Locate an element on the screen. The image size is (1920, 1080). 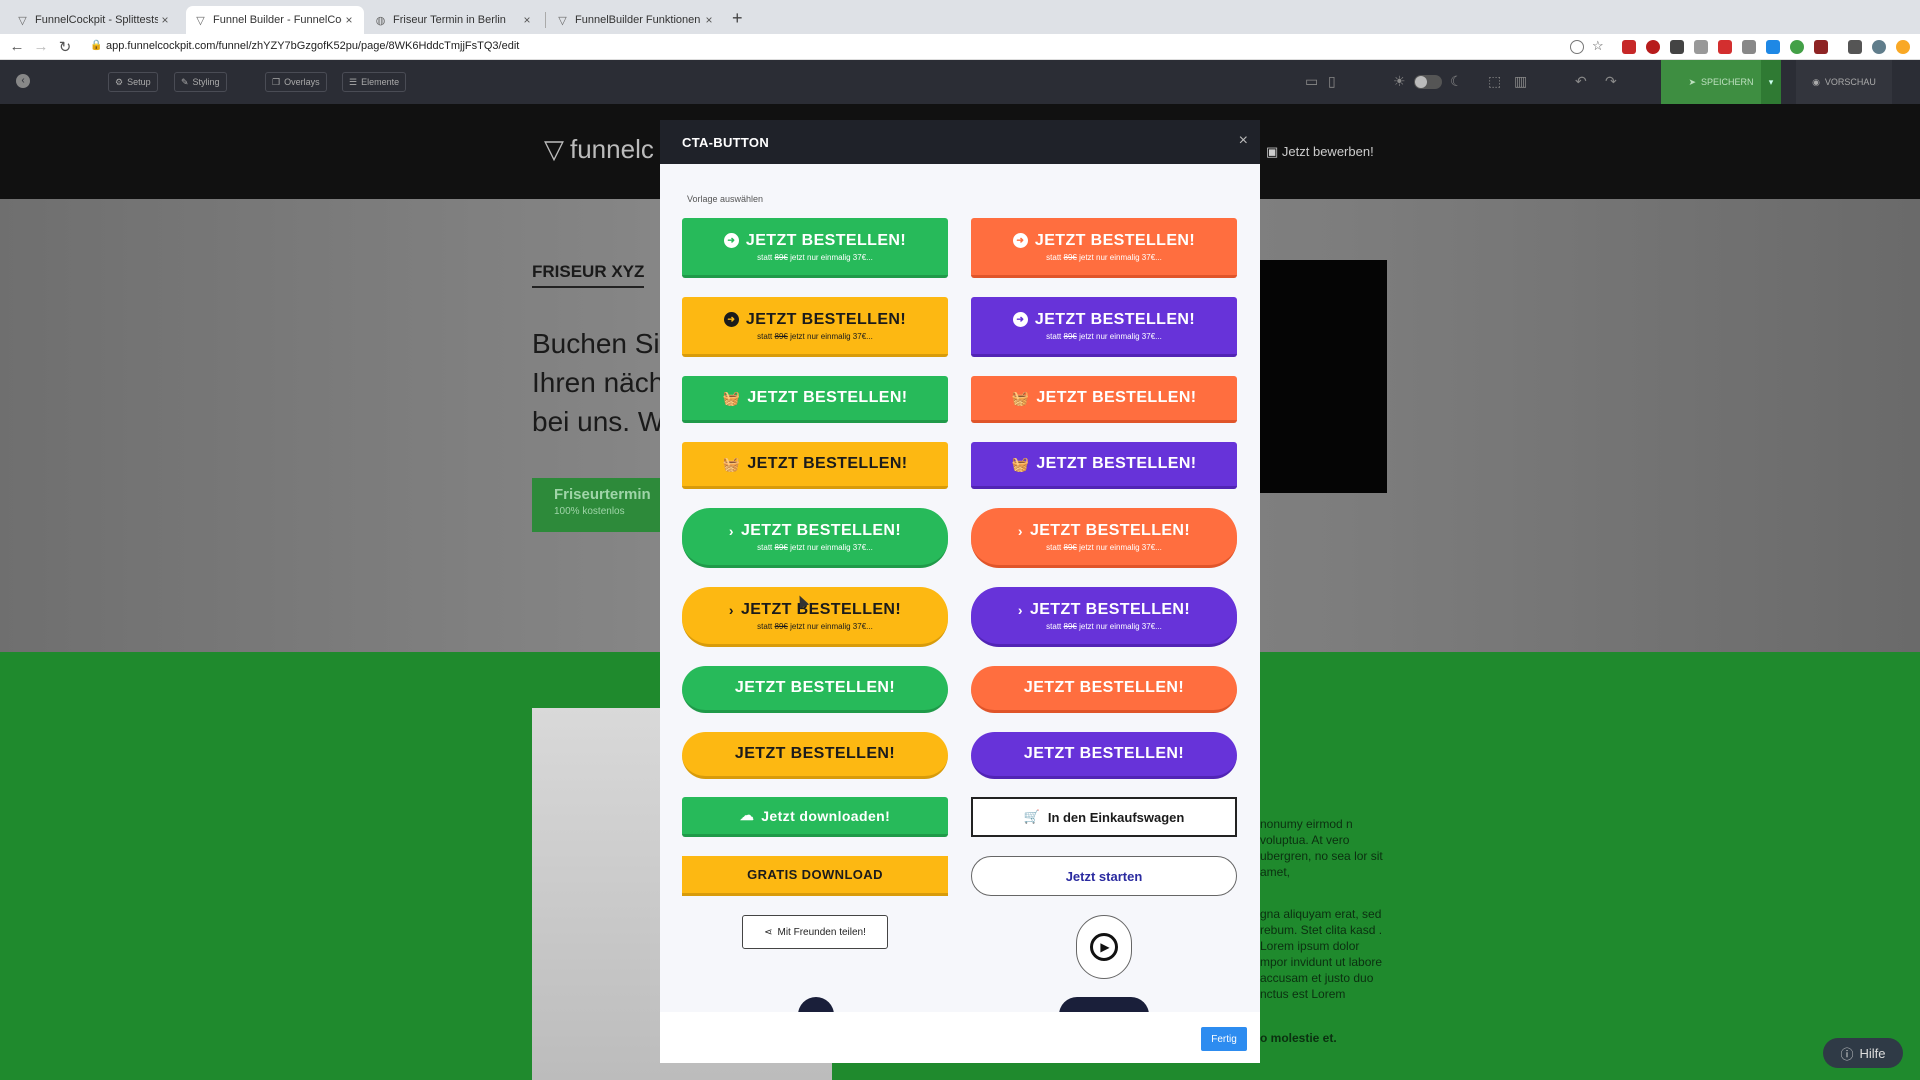
tab-title: FunnelBuilder Funktionen & Ele is located at coordinates (638, 20).